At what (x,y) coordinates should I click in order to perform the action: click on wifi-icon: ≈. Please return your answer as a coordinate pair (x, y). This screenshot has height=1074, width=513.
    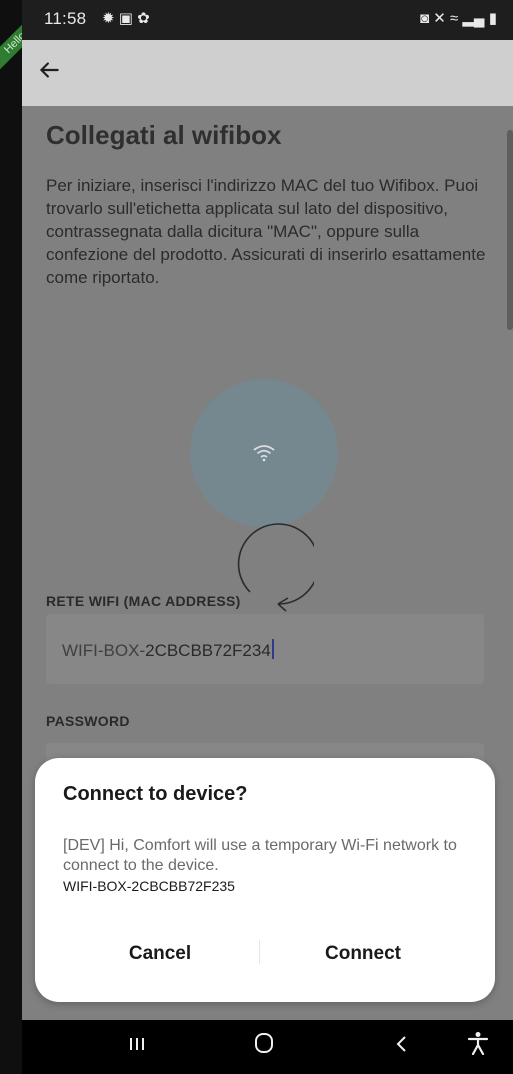
    Looking at the image, I should click on (454, 18).